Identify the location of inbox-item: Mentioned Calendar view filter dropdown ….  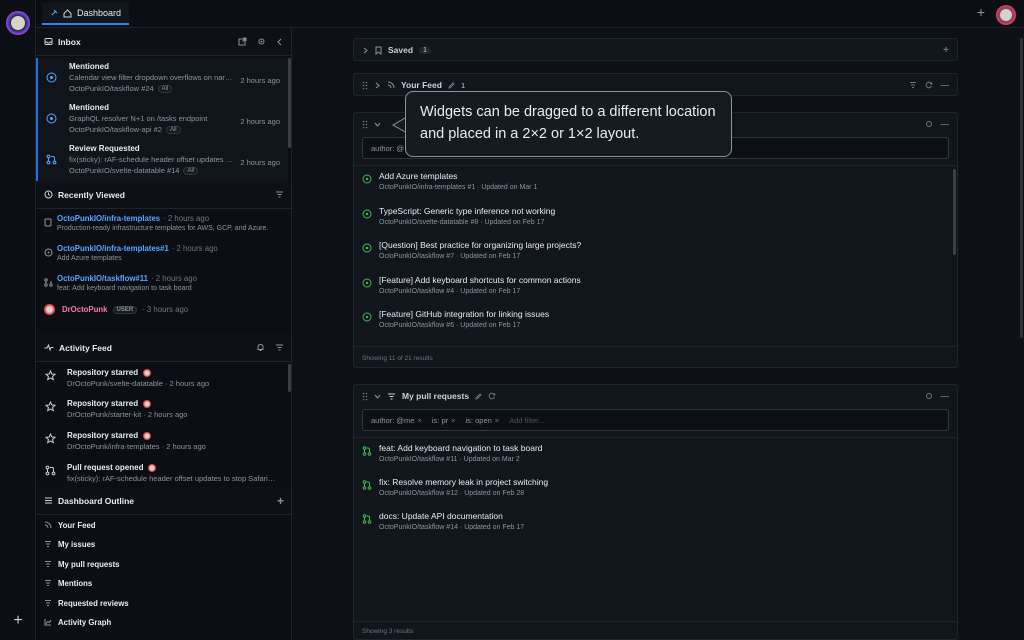
(162, 78).